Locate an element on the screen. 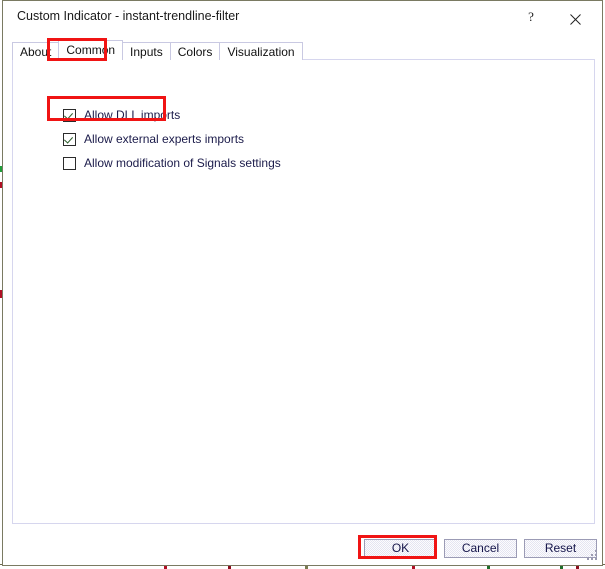  tab-strip: About Common Inputs Colors Visualization is located at coordinates (157, 50).